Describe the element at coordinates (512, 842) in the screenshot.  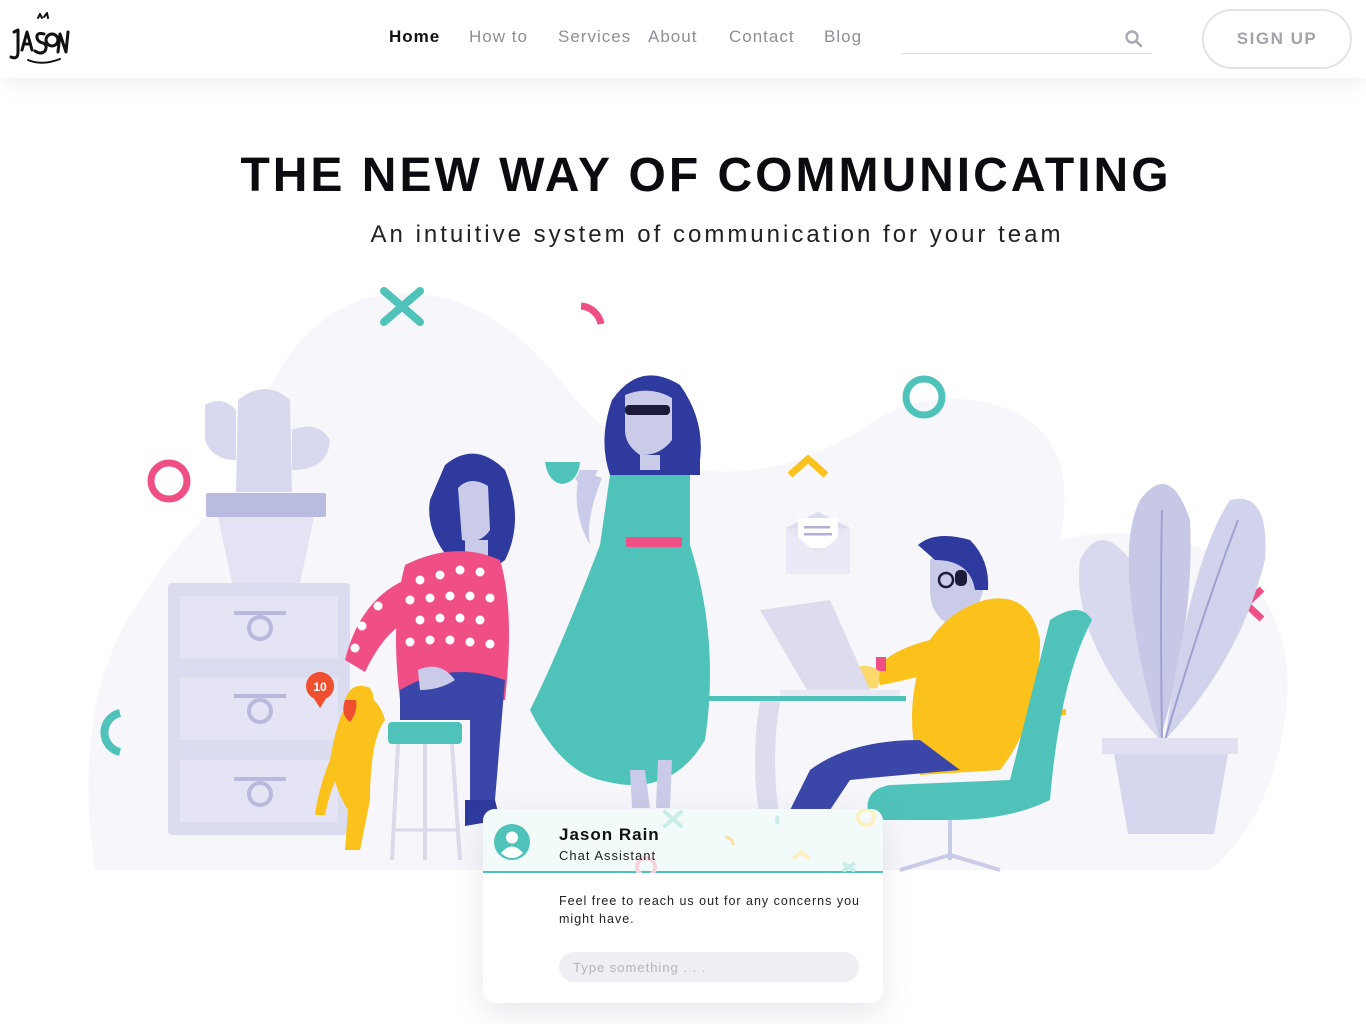
I see `assistant-avatar-icon` at that location.